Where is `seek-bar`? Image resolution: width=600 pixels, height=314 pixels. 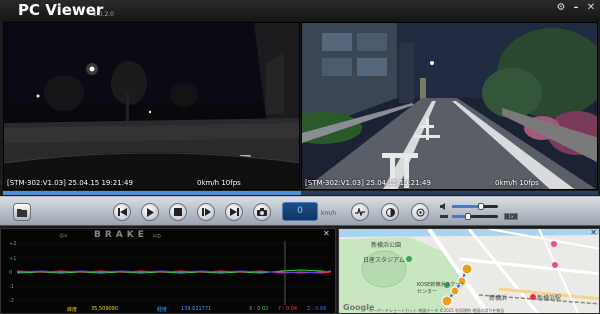 seek-bar is located at coordinates (300, 193).